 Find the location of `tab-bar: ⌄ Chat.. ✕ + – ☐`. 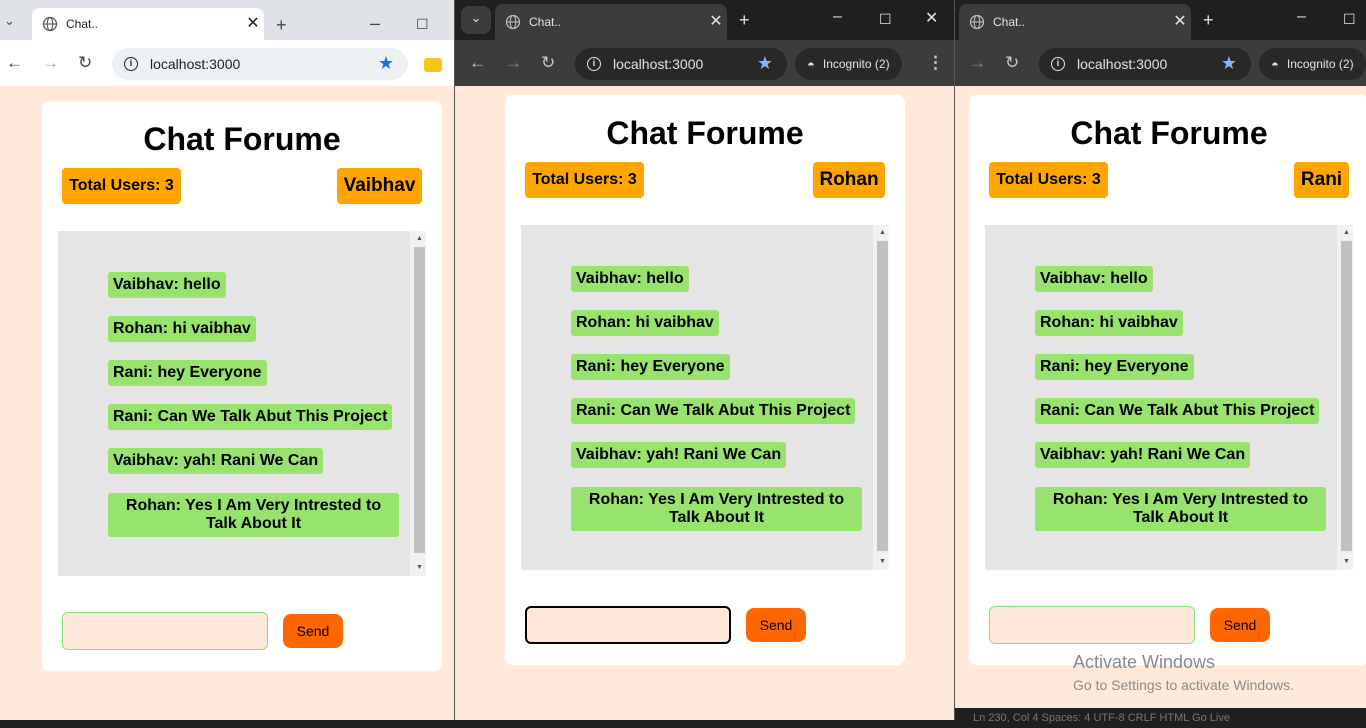

tab-bar: ⌄ Chat.. ✕ + – ☐ is located at coordinates (227, 20).